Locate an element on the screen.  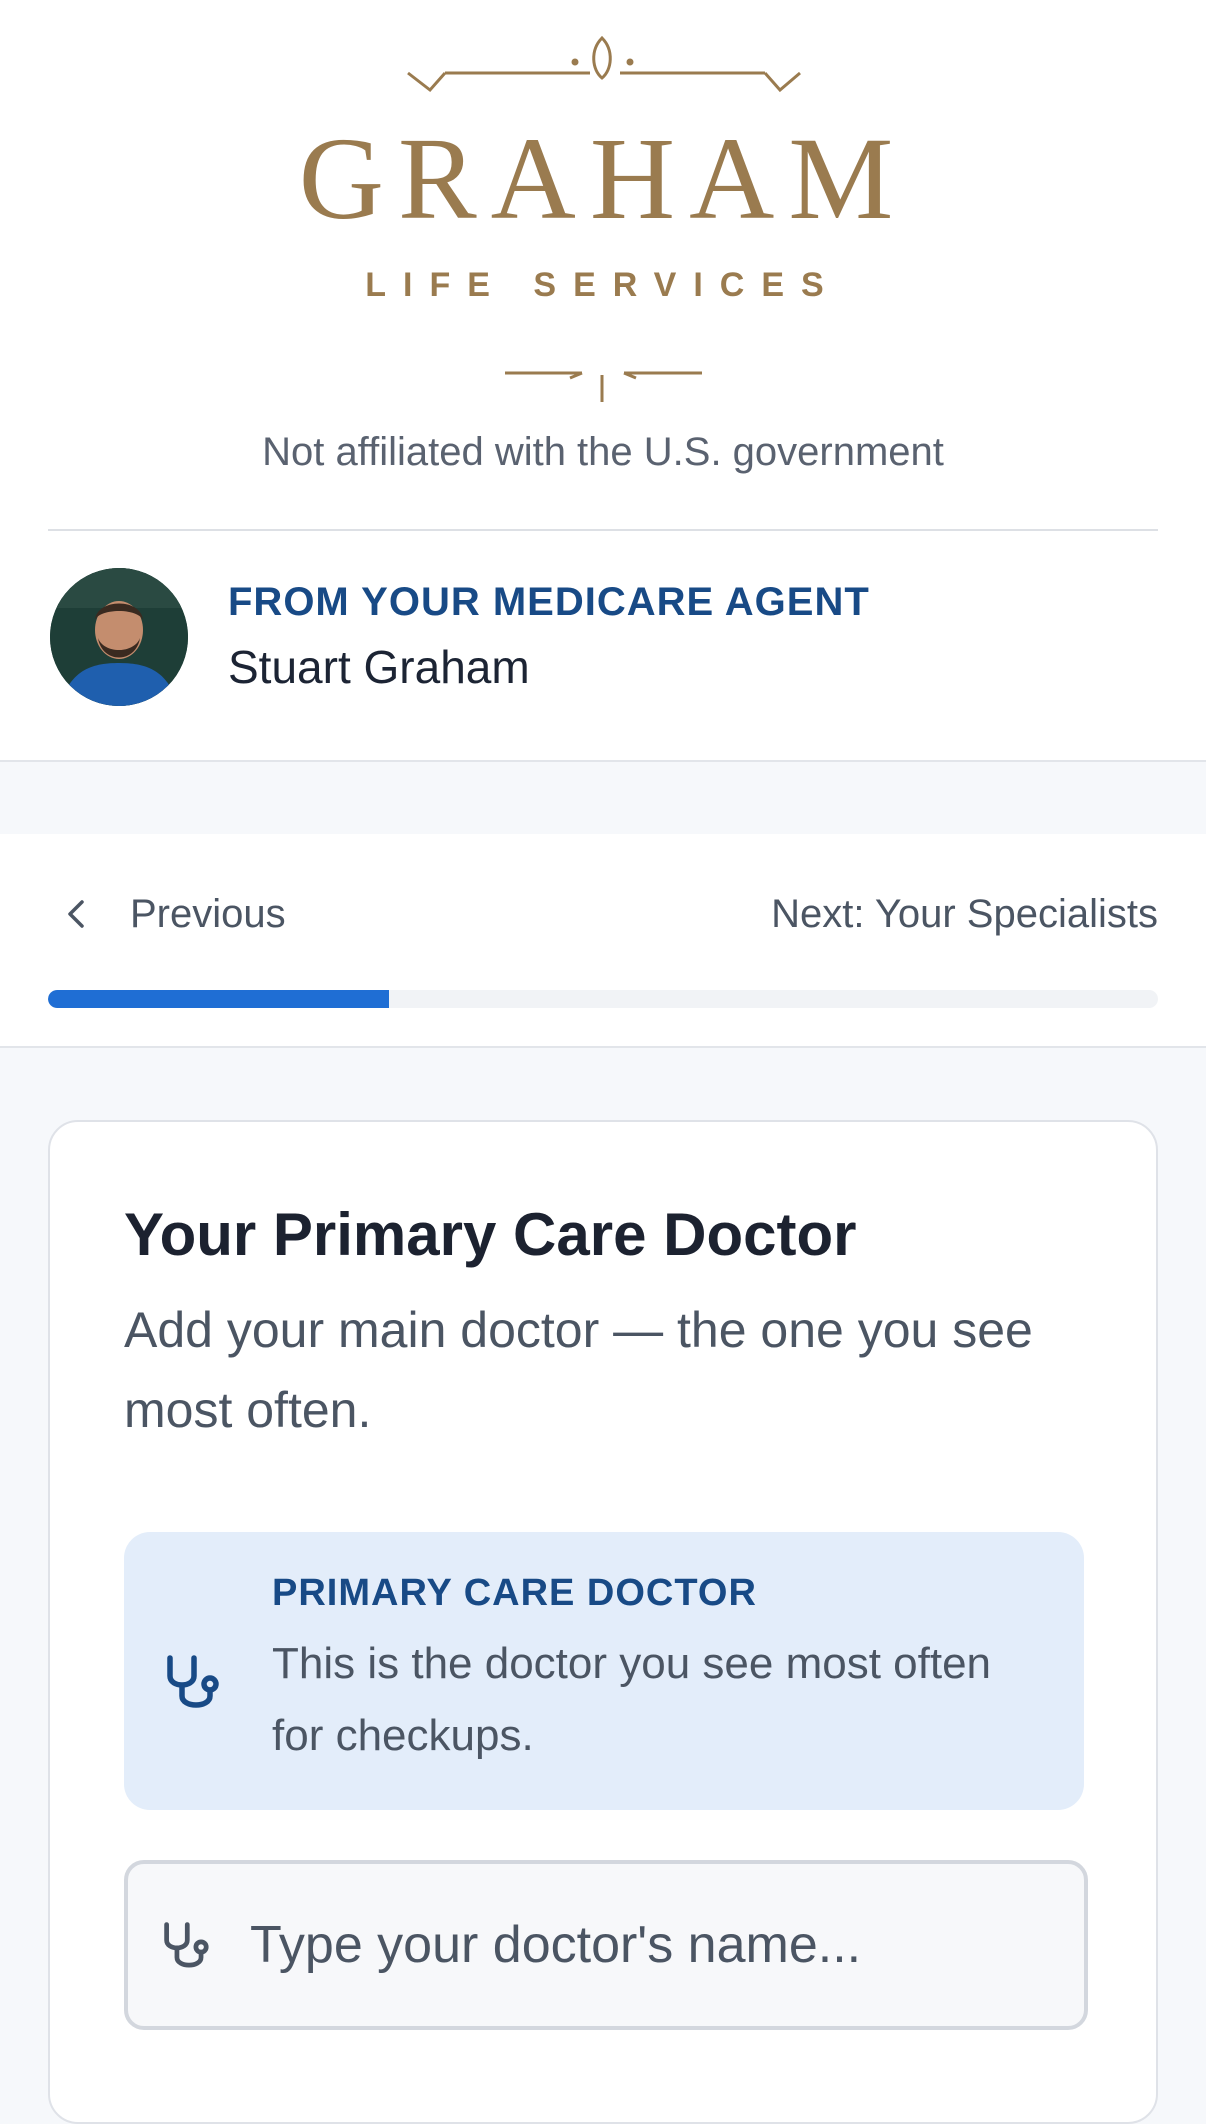
logo-subtitle: LIFE SERVICES is located at coordinates (603, 285).